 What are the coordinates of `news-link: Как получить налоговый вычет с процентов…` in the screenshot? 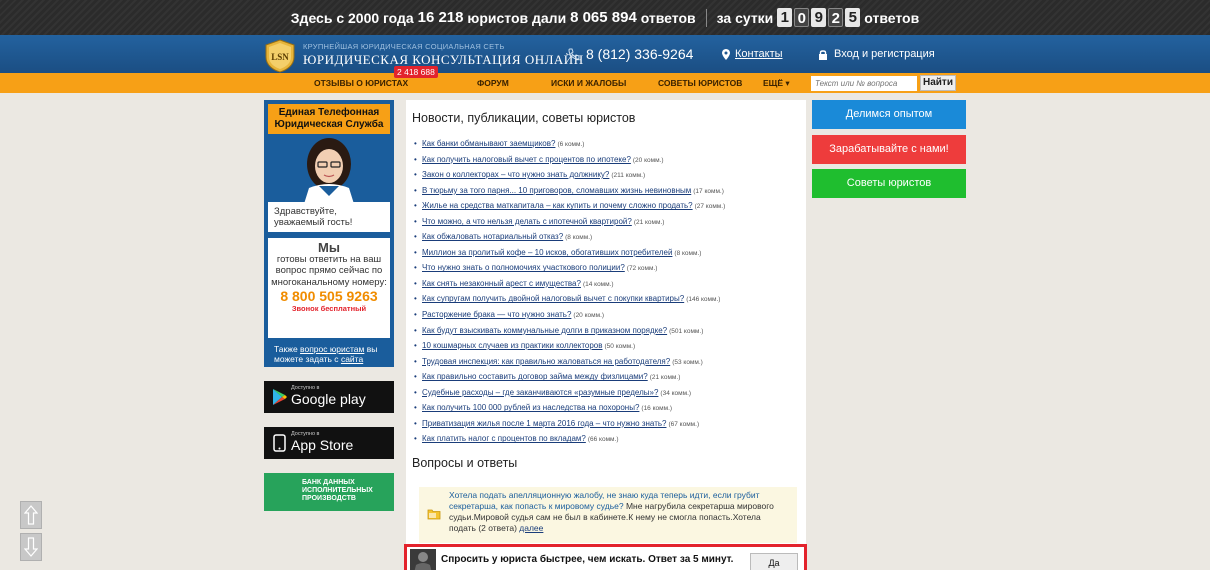 It's located at (526, 159).